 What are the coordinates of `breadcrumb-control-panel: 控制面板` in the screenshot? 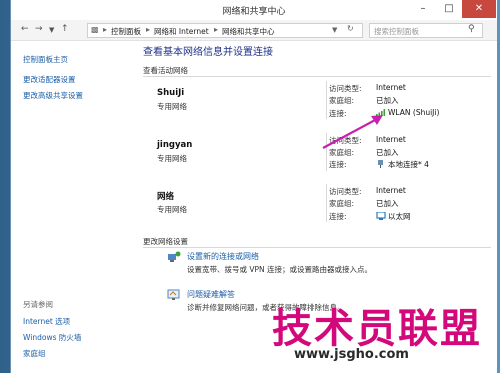 It's located at (126, 31).